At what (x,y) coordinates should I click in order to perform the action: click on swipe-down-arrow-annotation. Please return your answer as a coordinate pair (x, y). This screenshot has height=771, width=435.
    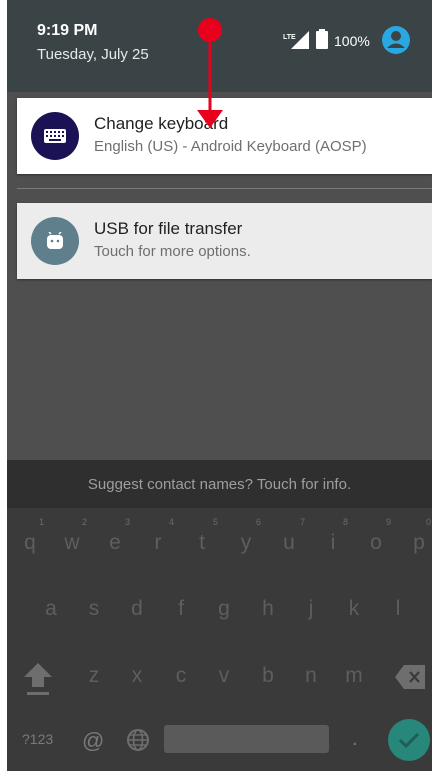
    Looking at the image, I should click on (210, 73).